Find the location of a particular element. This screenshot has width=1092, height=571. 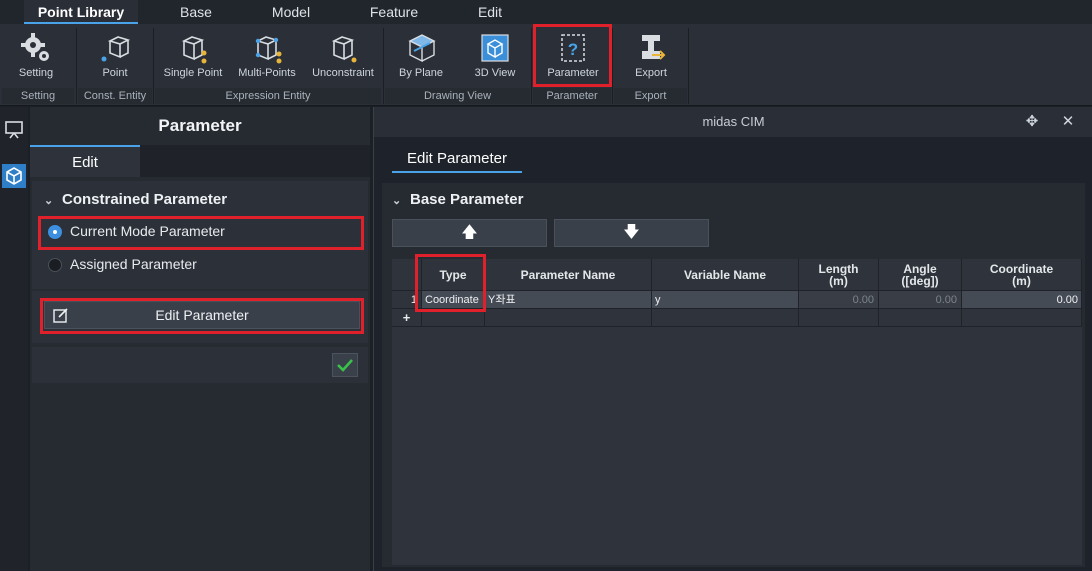

panel-footer is located at coordinates (200, 365).